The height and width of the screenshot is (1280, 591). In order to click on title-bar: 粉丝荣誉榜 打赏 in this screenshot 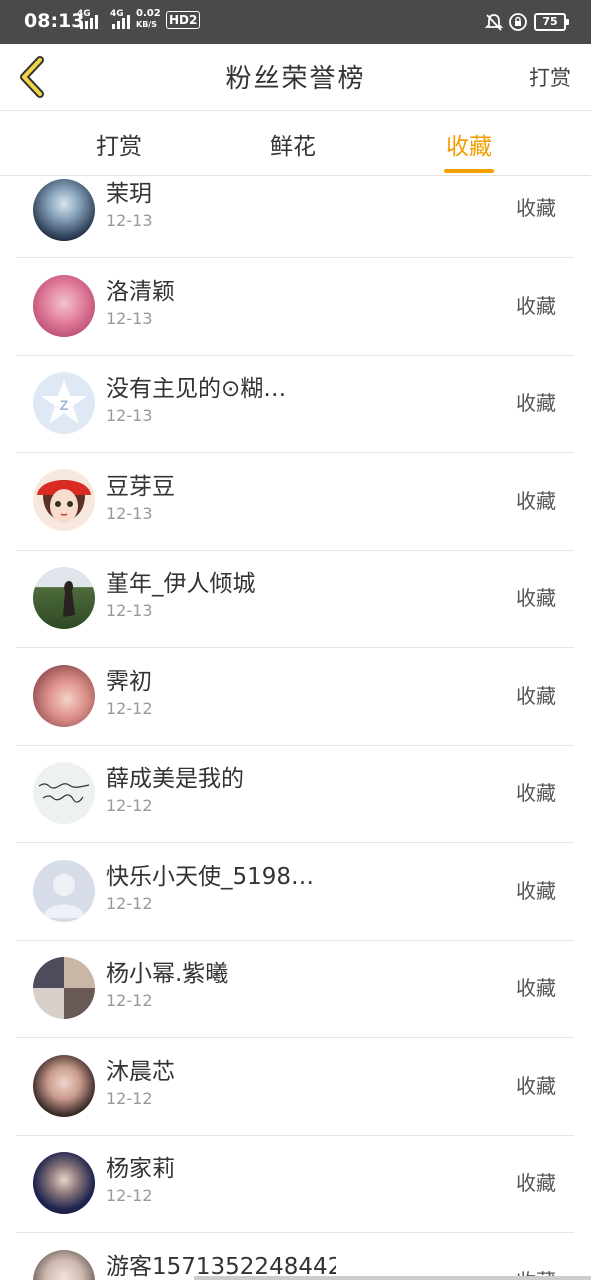, I will do `click(295, 77)`.